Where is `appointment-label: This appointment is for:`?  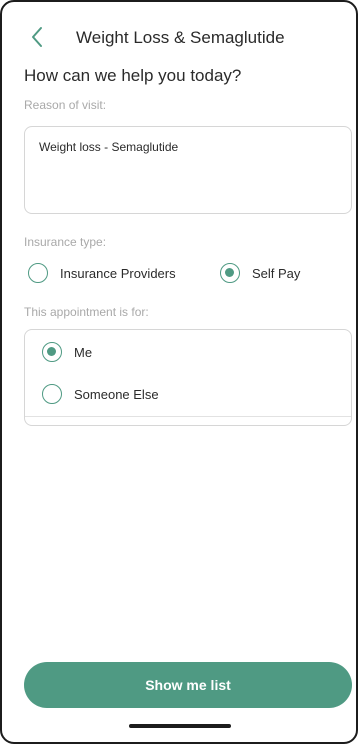 appointment-label: This appointment is for: is located at coordinates (86, 312).